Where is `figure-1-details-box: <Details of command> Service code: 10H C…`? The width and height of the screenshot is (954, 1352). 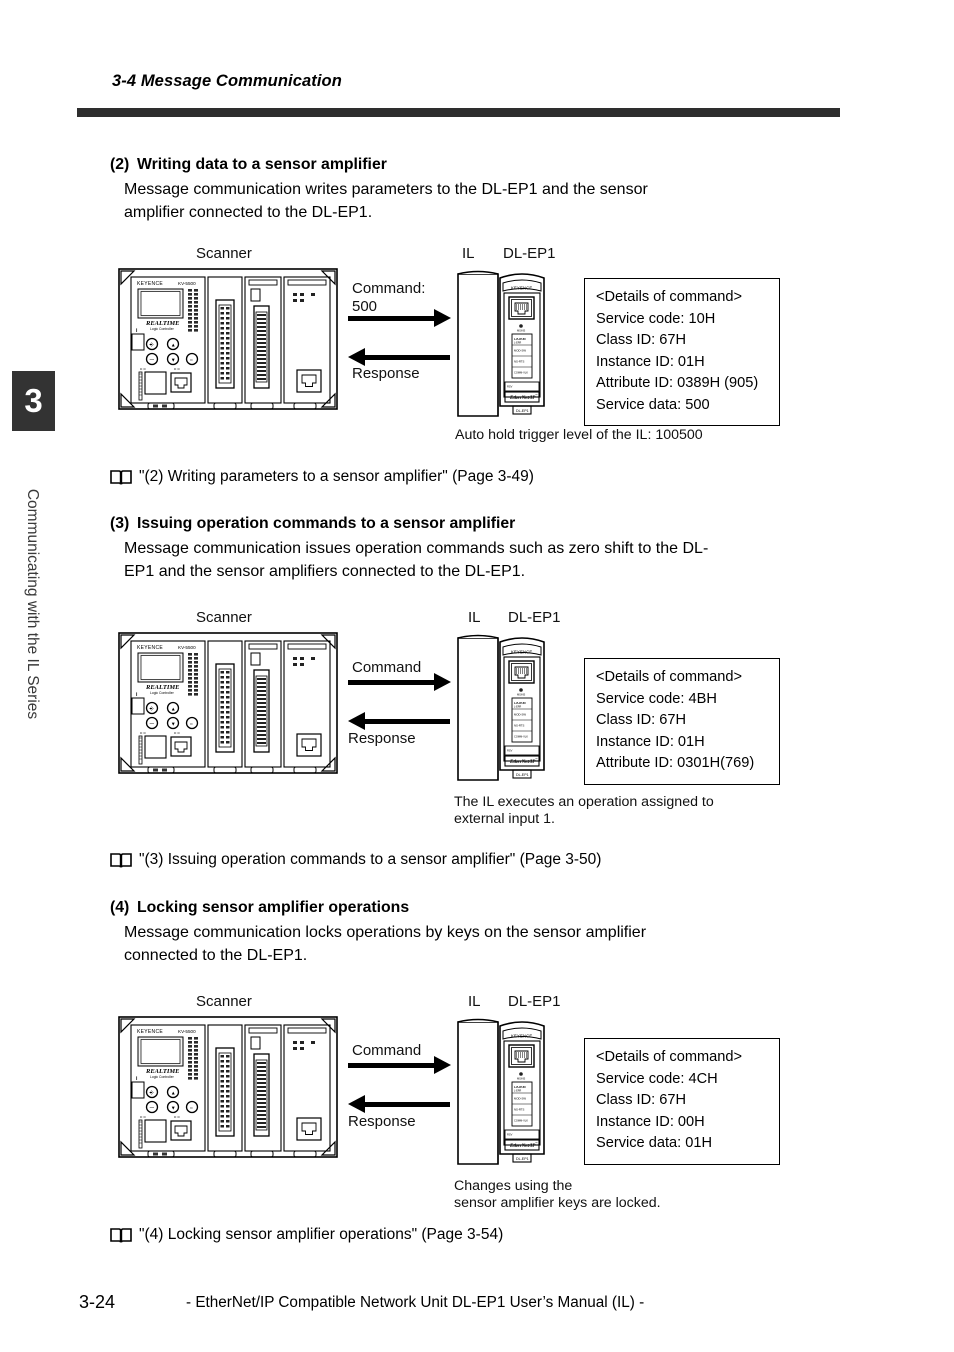 figure-1-details-box: <Details of command> Service code: 10H C… is located at coordinates (682, 352).